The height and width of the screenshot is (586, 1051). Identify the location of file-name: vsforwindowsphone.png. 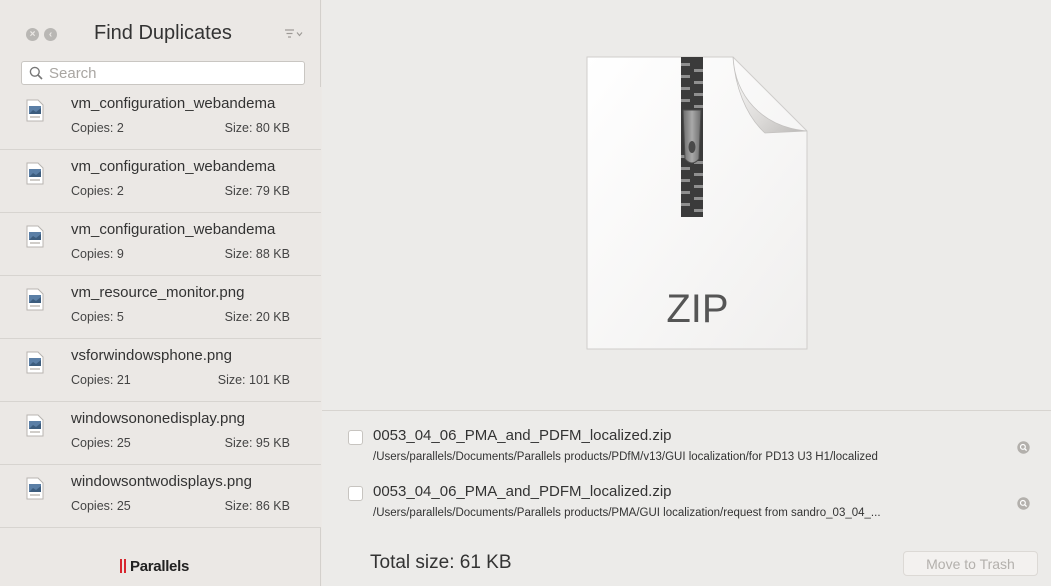
(151, 355).